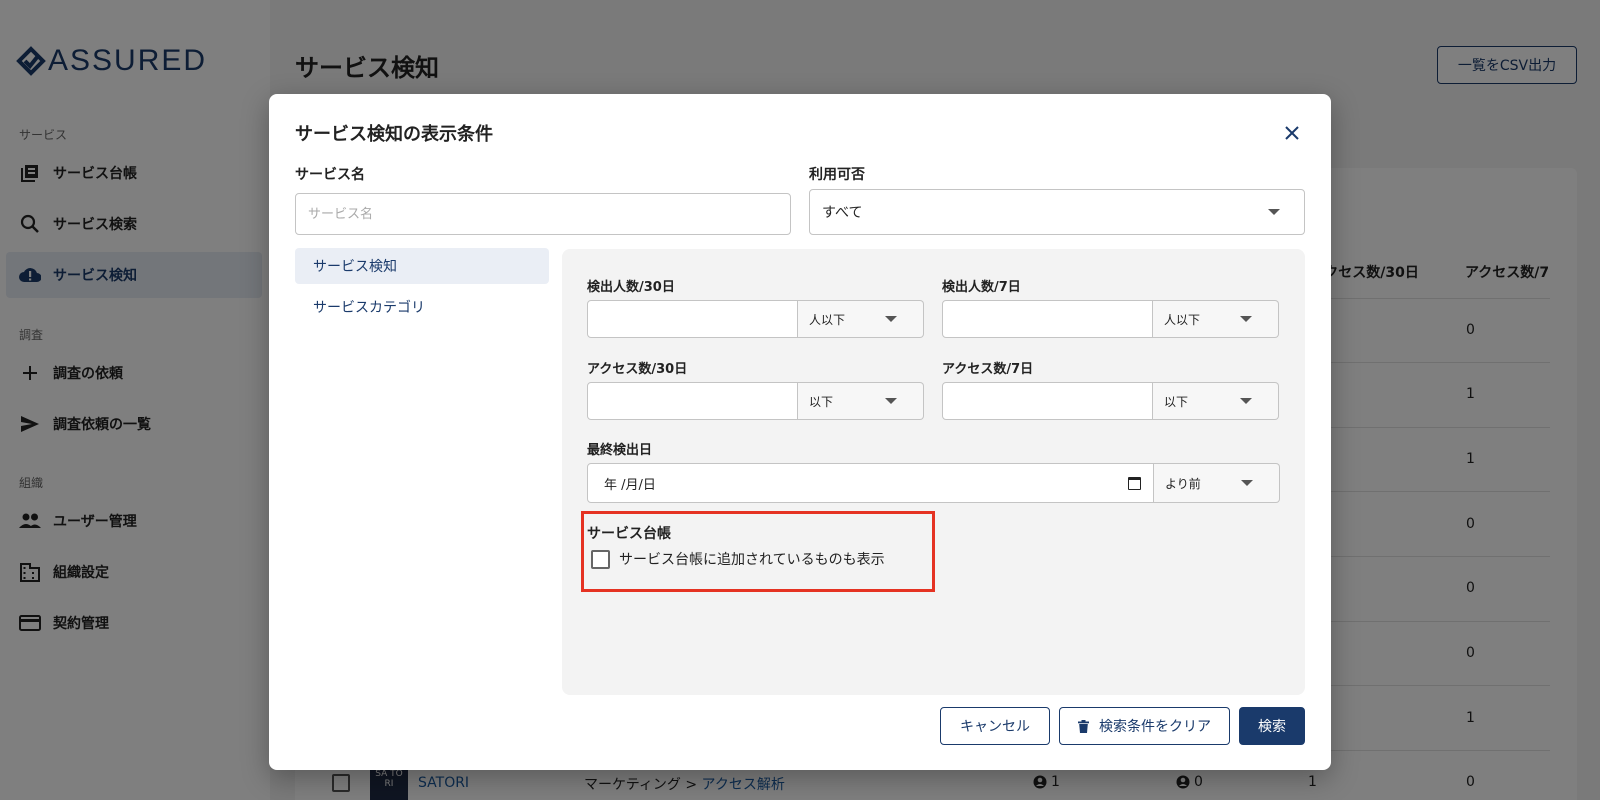 This screenshot has height=800, width=1600. Describe the element at coordinates (837, 175) in the screenshot. I see `availability-label: 利用可否` at that location.